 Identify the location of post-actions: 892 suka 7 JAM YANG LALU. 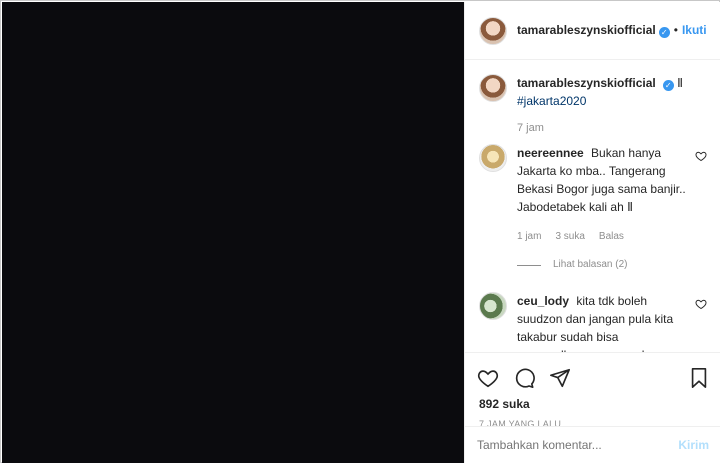
(592, 393).